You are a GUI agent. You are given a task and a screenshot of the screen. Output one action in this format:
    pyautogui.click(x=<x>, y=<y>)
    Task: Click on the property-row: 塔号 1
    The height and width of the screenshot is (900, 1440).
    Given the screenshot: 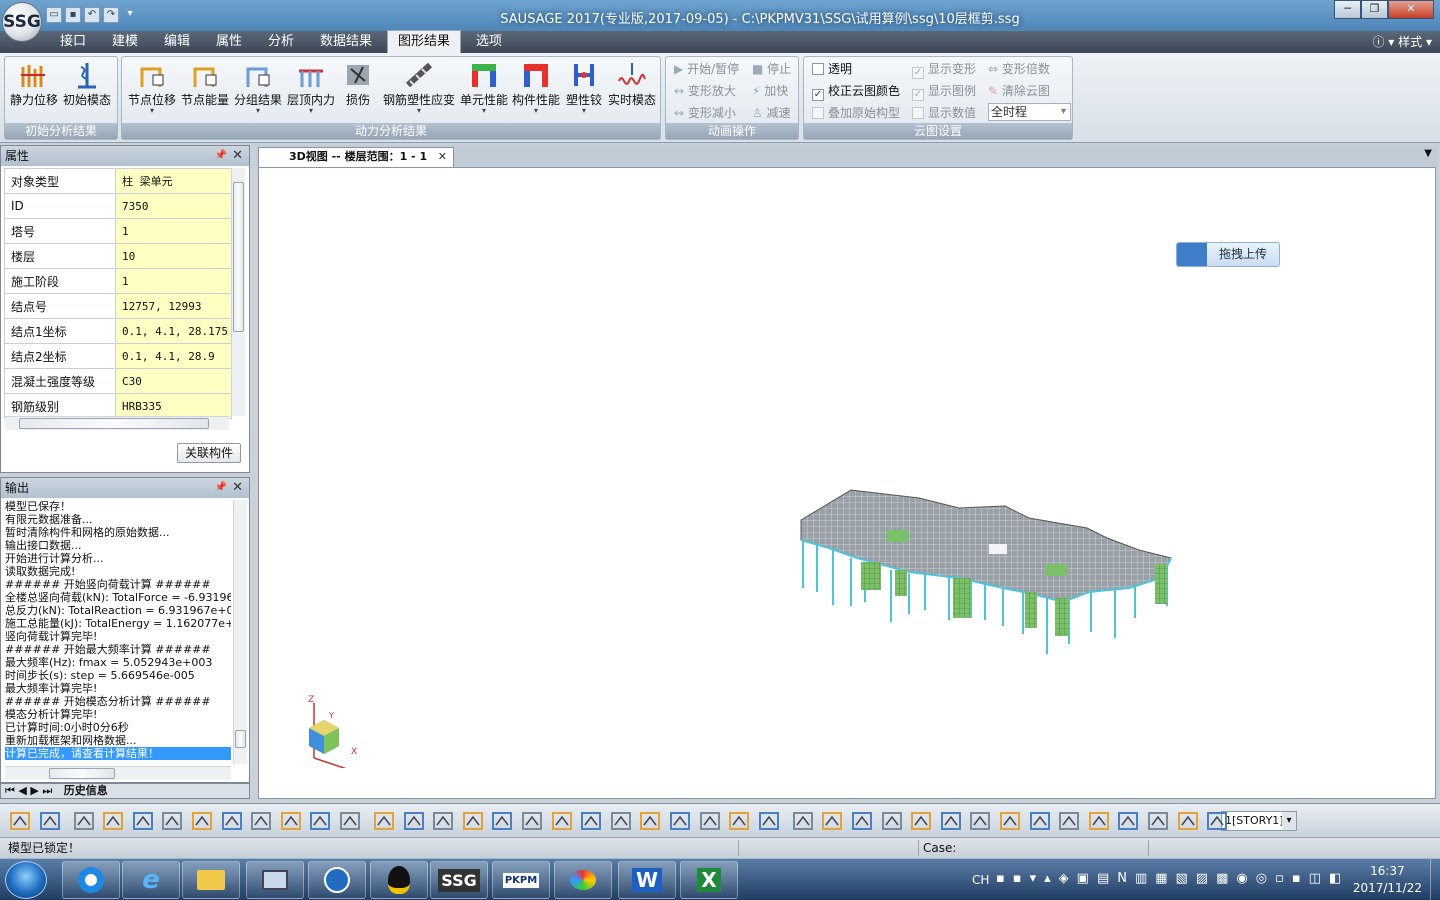 What is the action you would take?
    pyautogui.click(x=118, y=231)
    